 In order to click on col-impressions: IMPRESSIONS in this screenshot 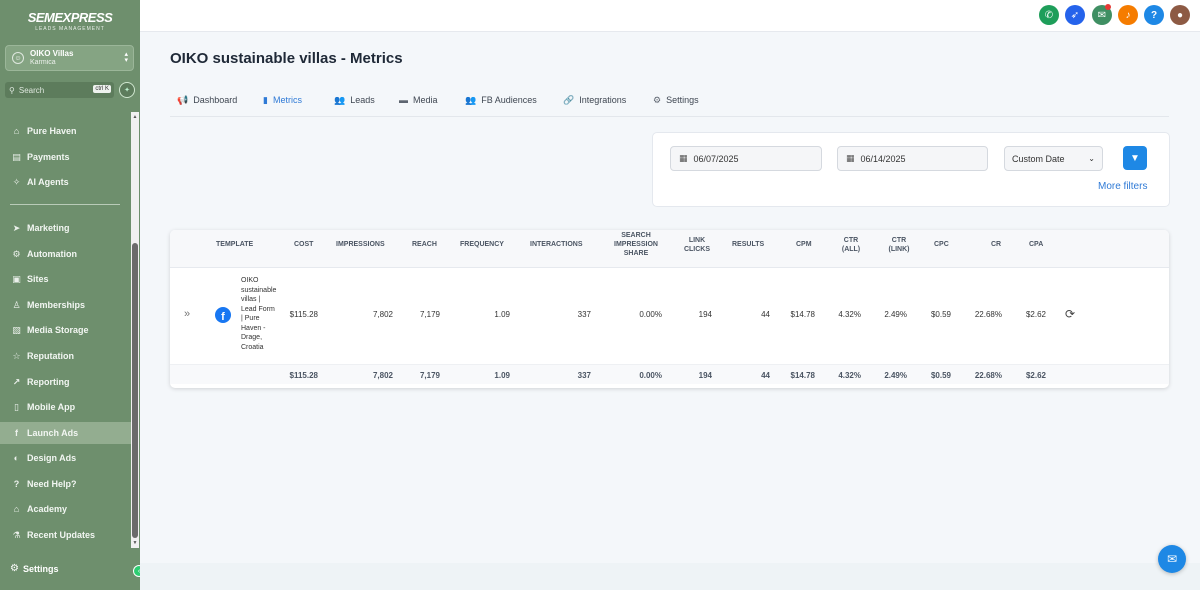, I will do `click(360, 244)`.